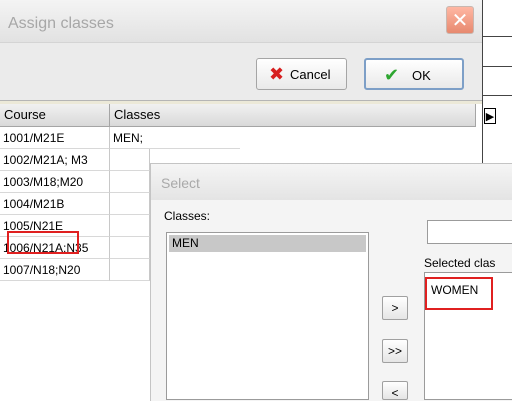  I want to click on add-button: >, so click(395, 308).